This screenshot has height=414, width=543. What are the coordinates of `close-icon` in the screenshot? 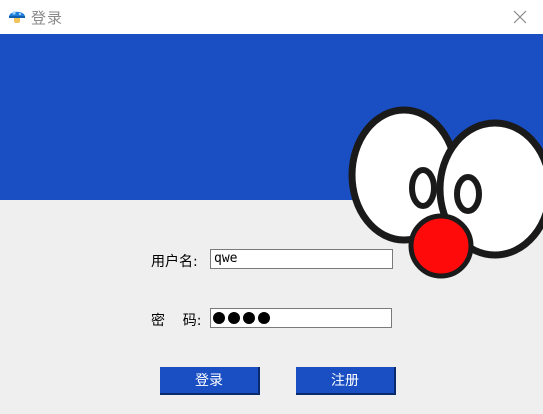 It's located at (520, 17).